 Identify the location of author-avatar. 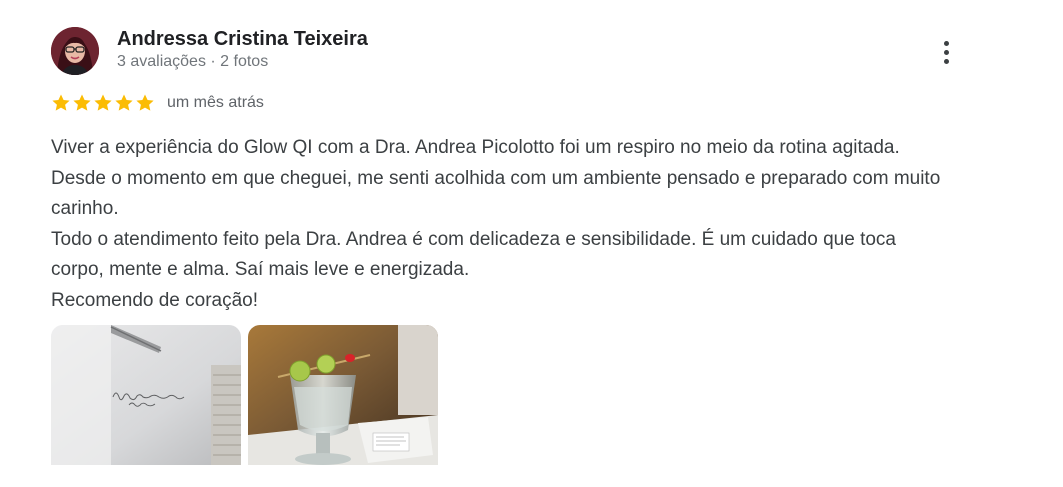
(75, 51).